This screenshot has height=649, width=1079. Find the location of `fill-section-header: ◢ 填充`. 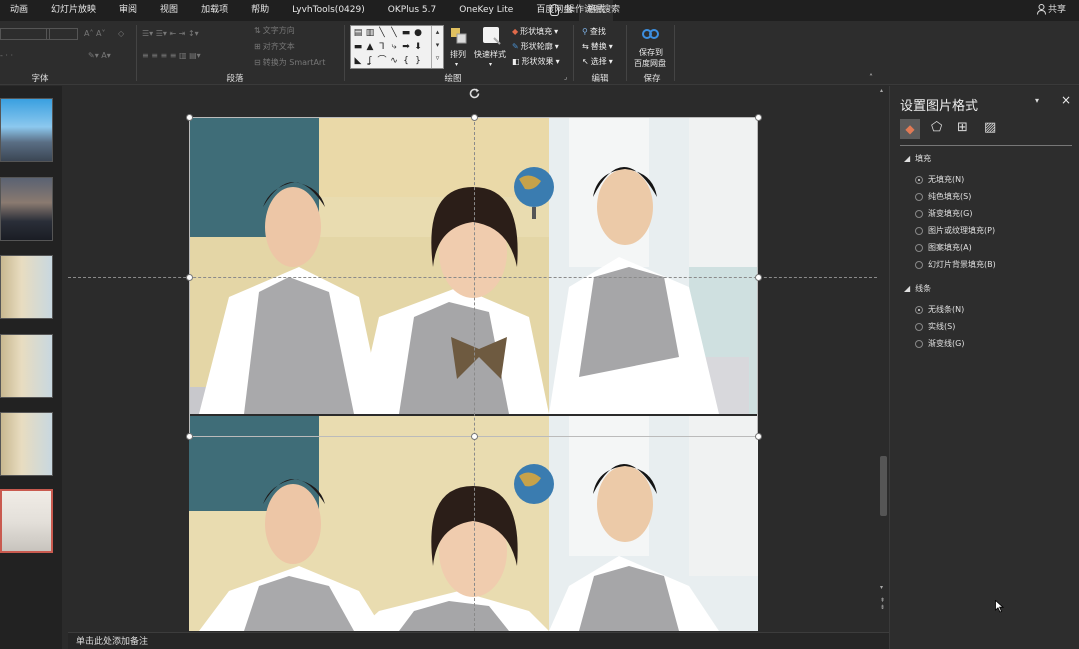

fill-section-header: ◢ 填充 is located at coordinates (917, 158).